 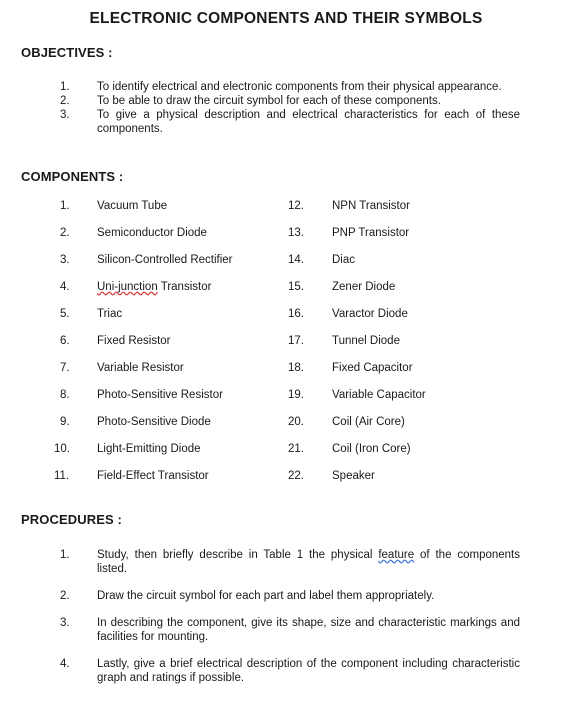 I want to click on procedure-number: 3., so click(x=65, y=623).